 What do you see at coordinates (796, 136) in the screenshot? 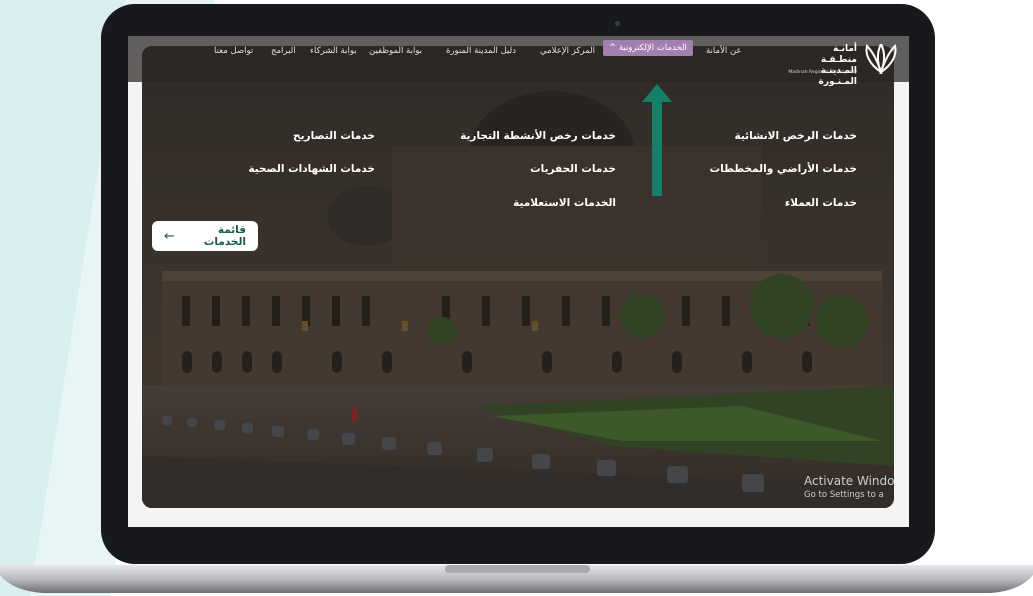
I see `menu-construction-permits: خدمات الرخص الانشائية` at bounding box center [796, 136].